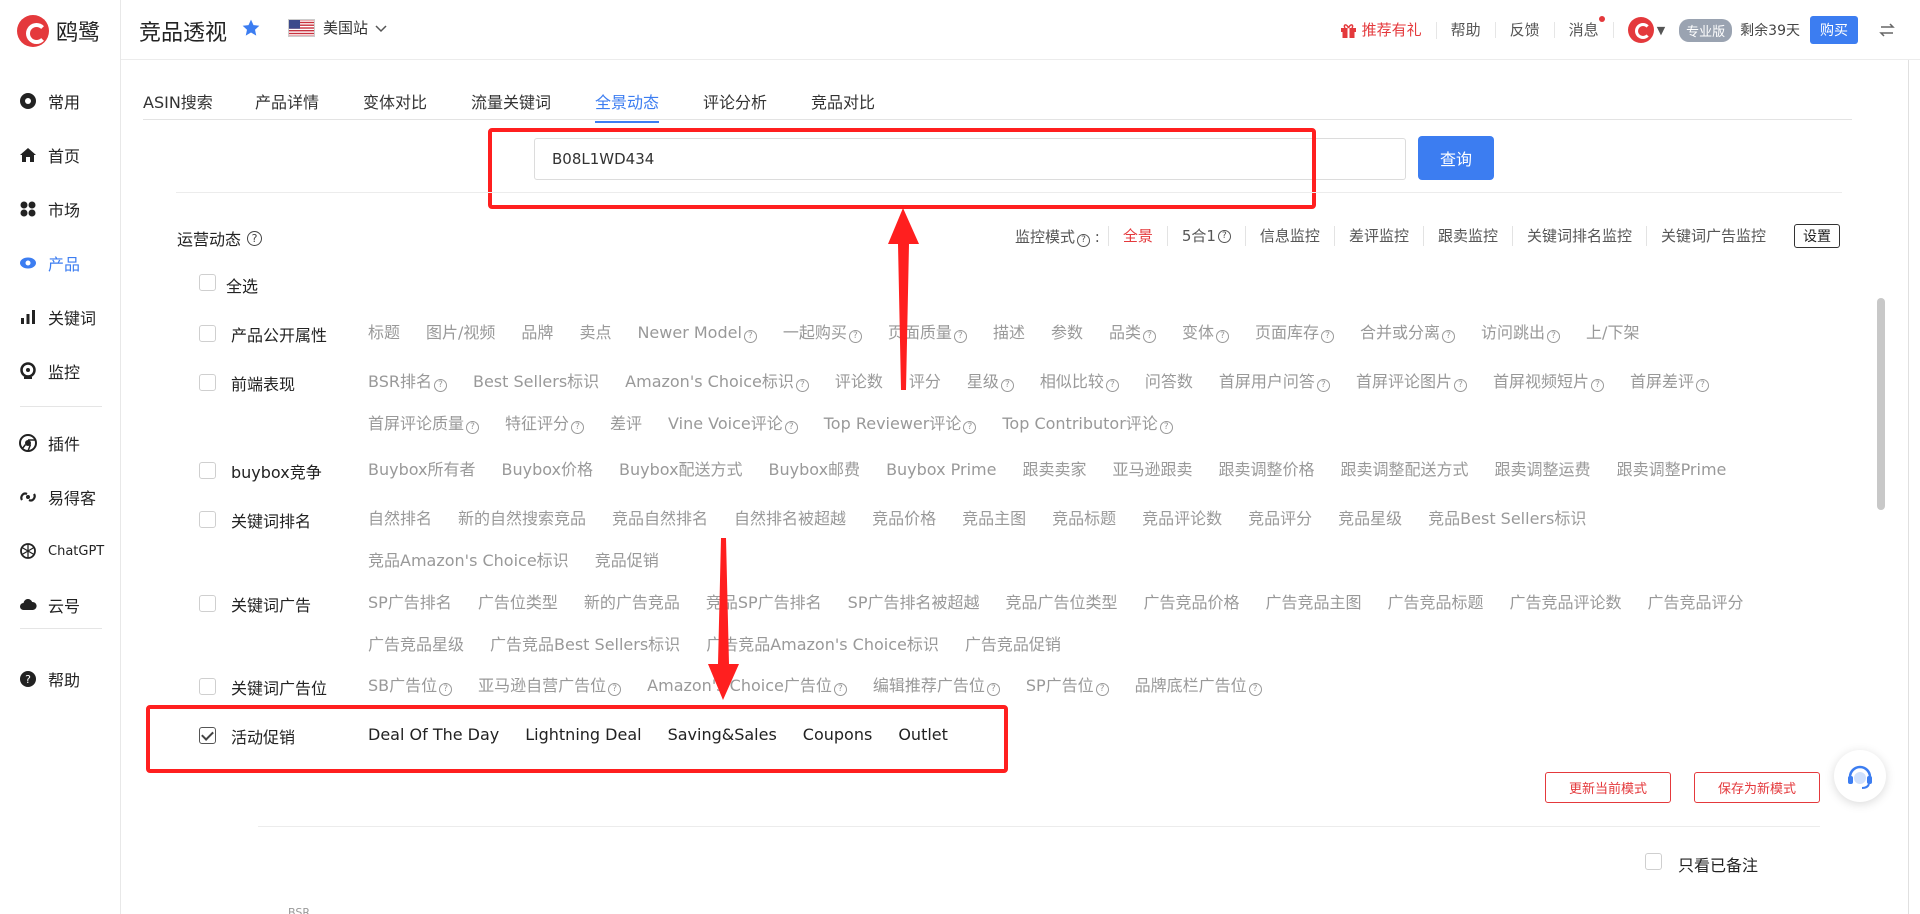  I want to click on feedback-link: 反馈, so click(1525, 30).